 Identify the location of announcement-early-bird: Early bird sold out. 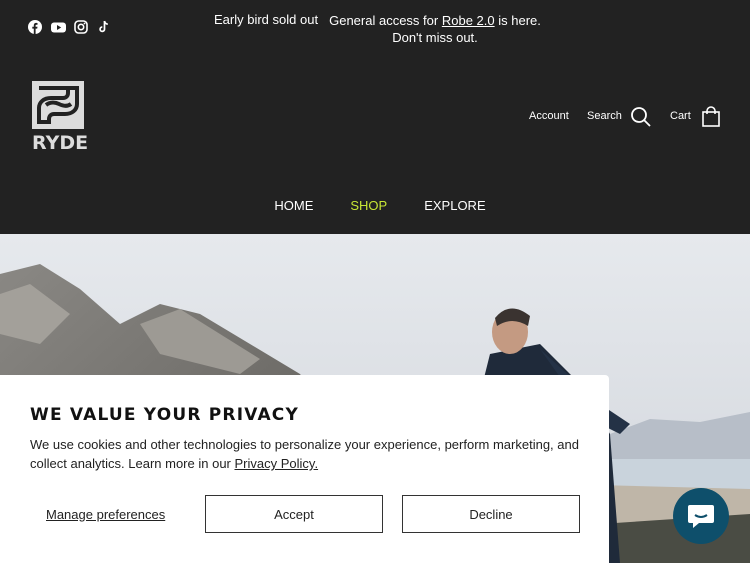
(266, 19).